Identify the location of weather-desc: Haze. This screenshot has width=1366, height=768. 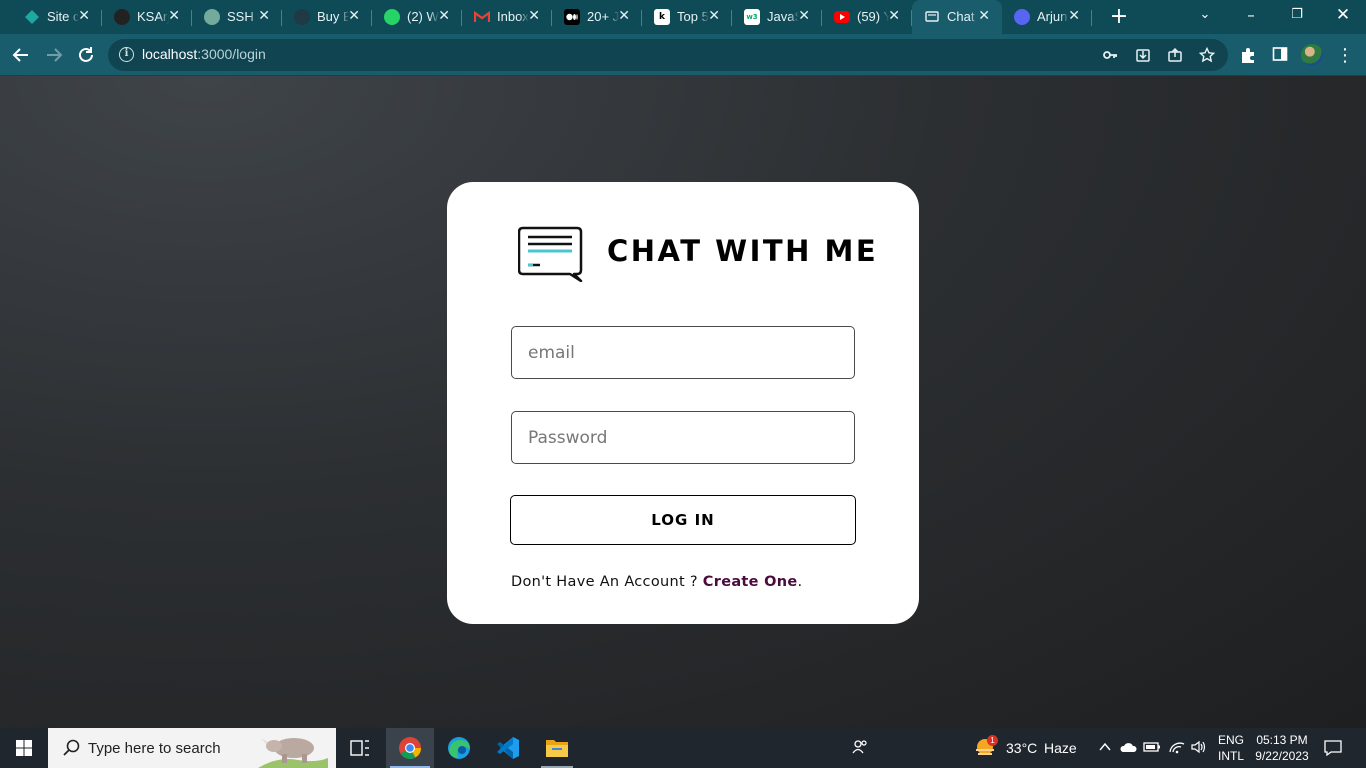
(1060, 748).